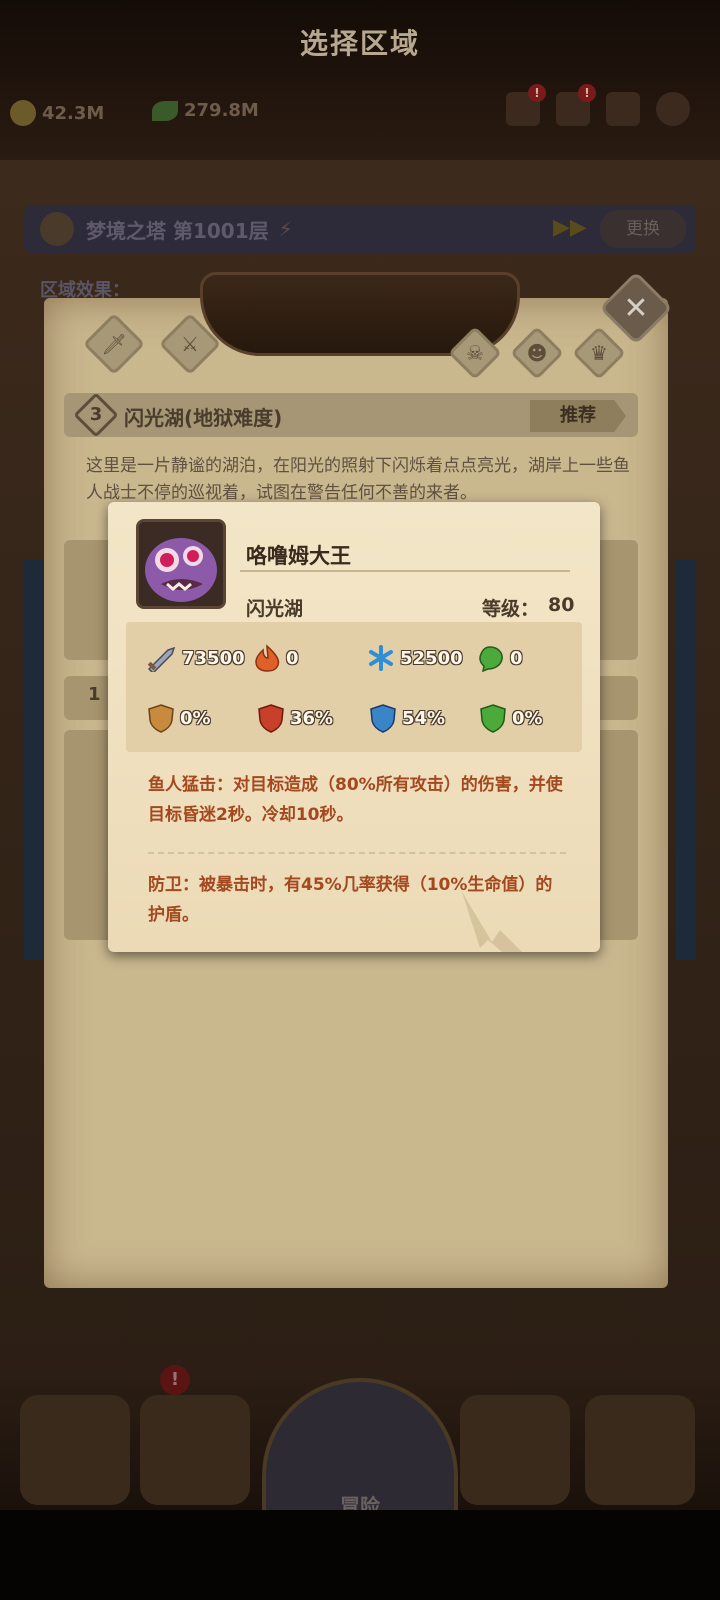 The height and width of the screenshot is (1600, 720). Describe the element at coordinates (360, 229) in the screenshot. I see `tower-header: 梦境之塔 第1001层 ⚡` at that location.